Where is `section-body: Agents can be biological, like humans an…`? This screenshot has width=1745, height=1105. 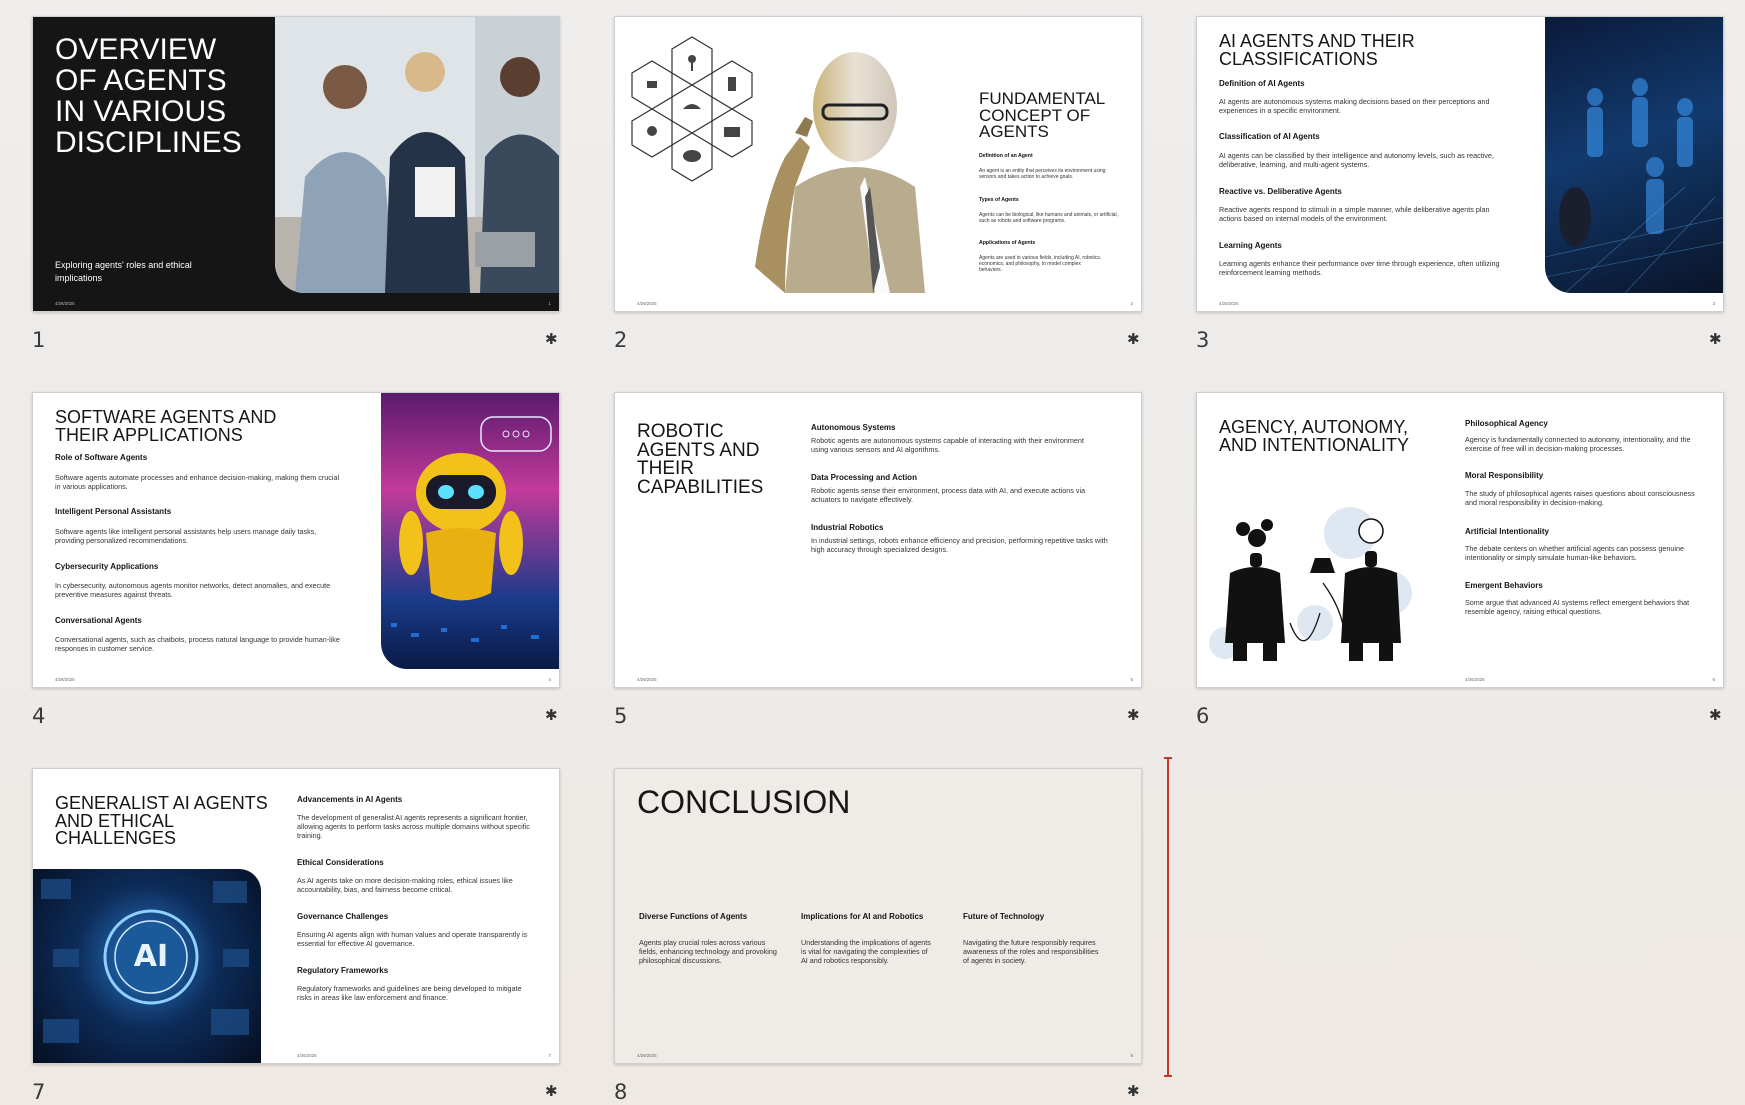 section-body: Agents can be biological, like humans an… is located at coordinates (1048, 218).